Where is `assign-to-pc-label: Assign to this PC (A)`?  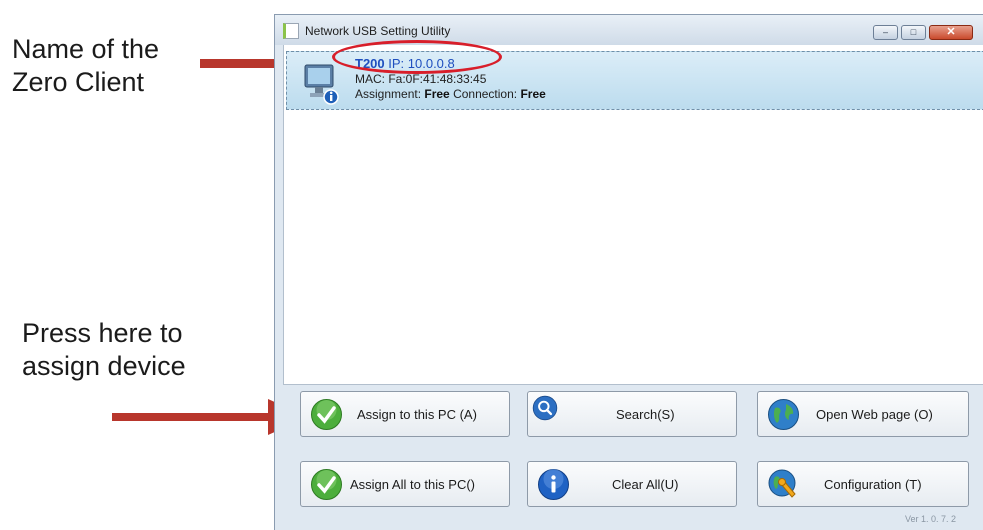 assign-to-pc-label: Assign to this PC (A) is located at coordinates (417, 414).